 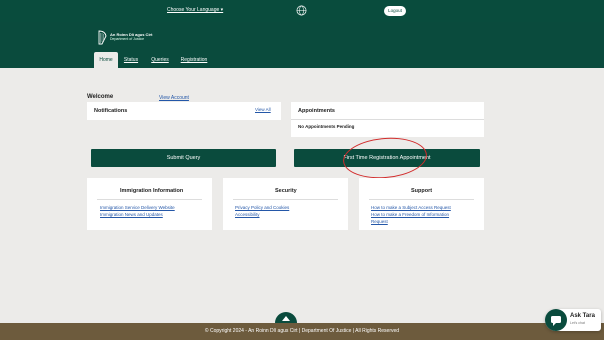 I want to click on harp-logo-icon, so click(x=102, y=37).